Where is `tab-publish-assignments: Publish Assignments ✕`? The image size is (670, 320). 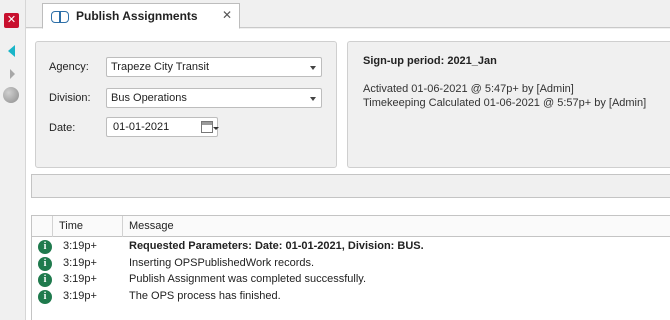
tab-publish-assignments: Publish Assignments ✕ is located at coordinates (141, 16).